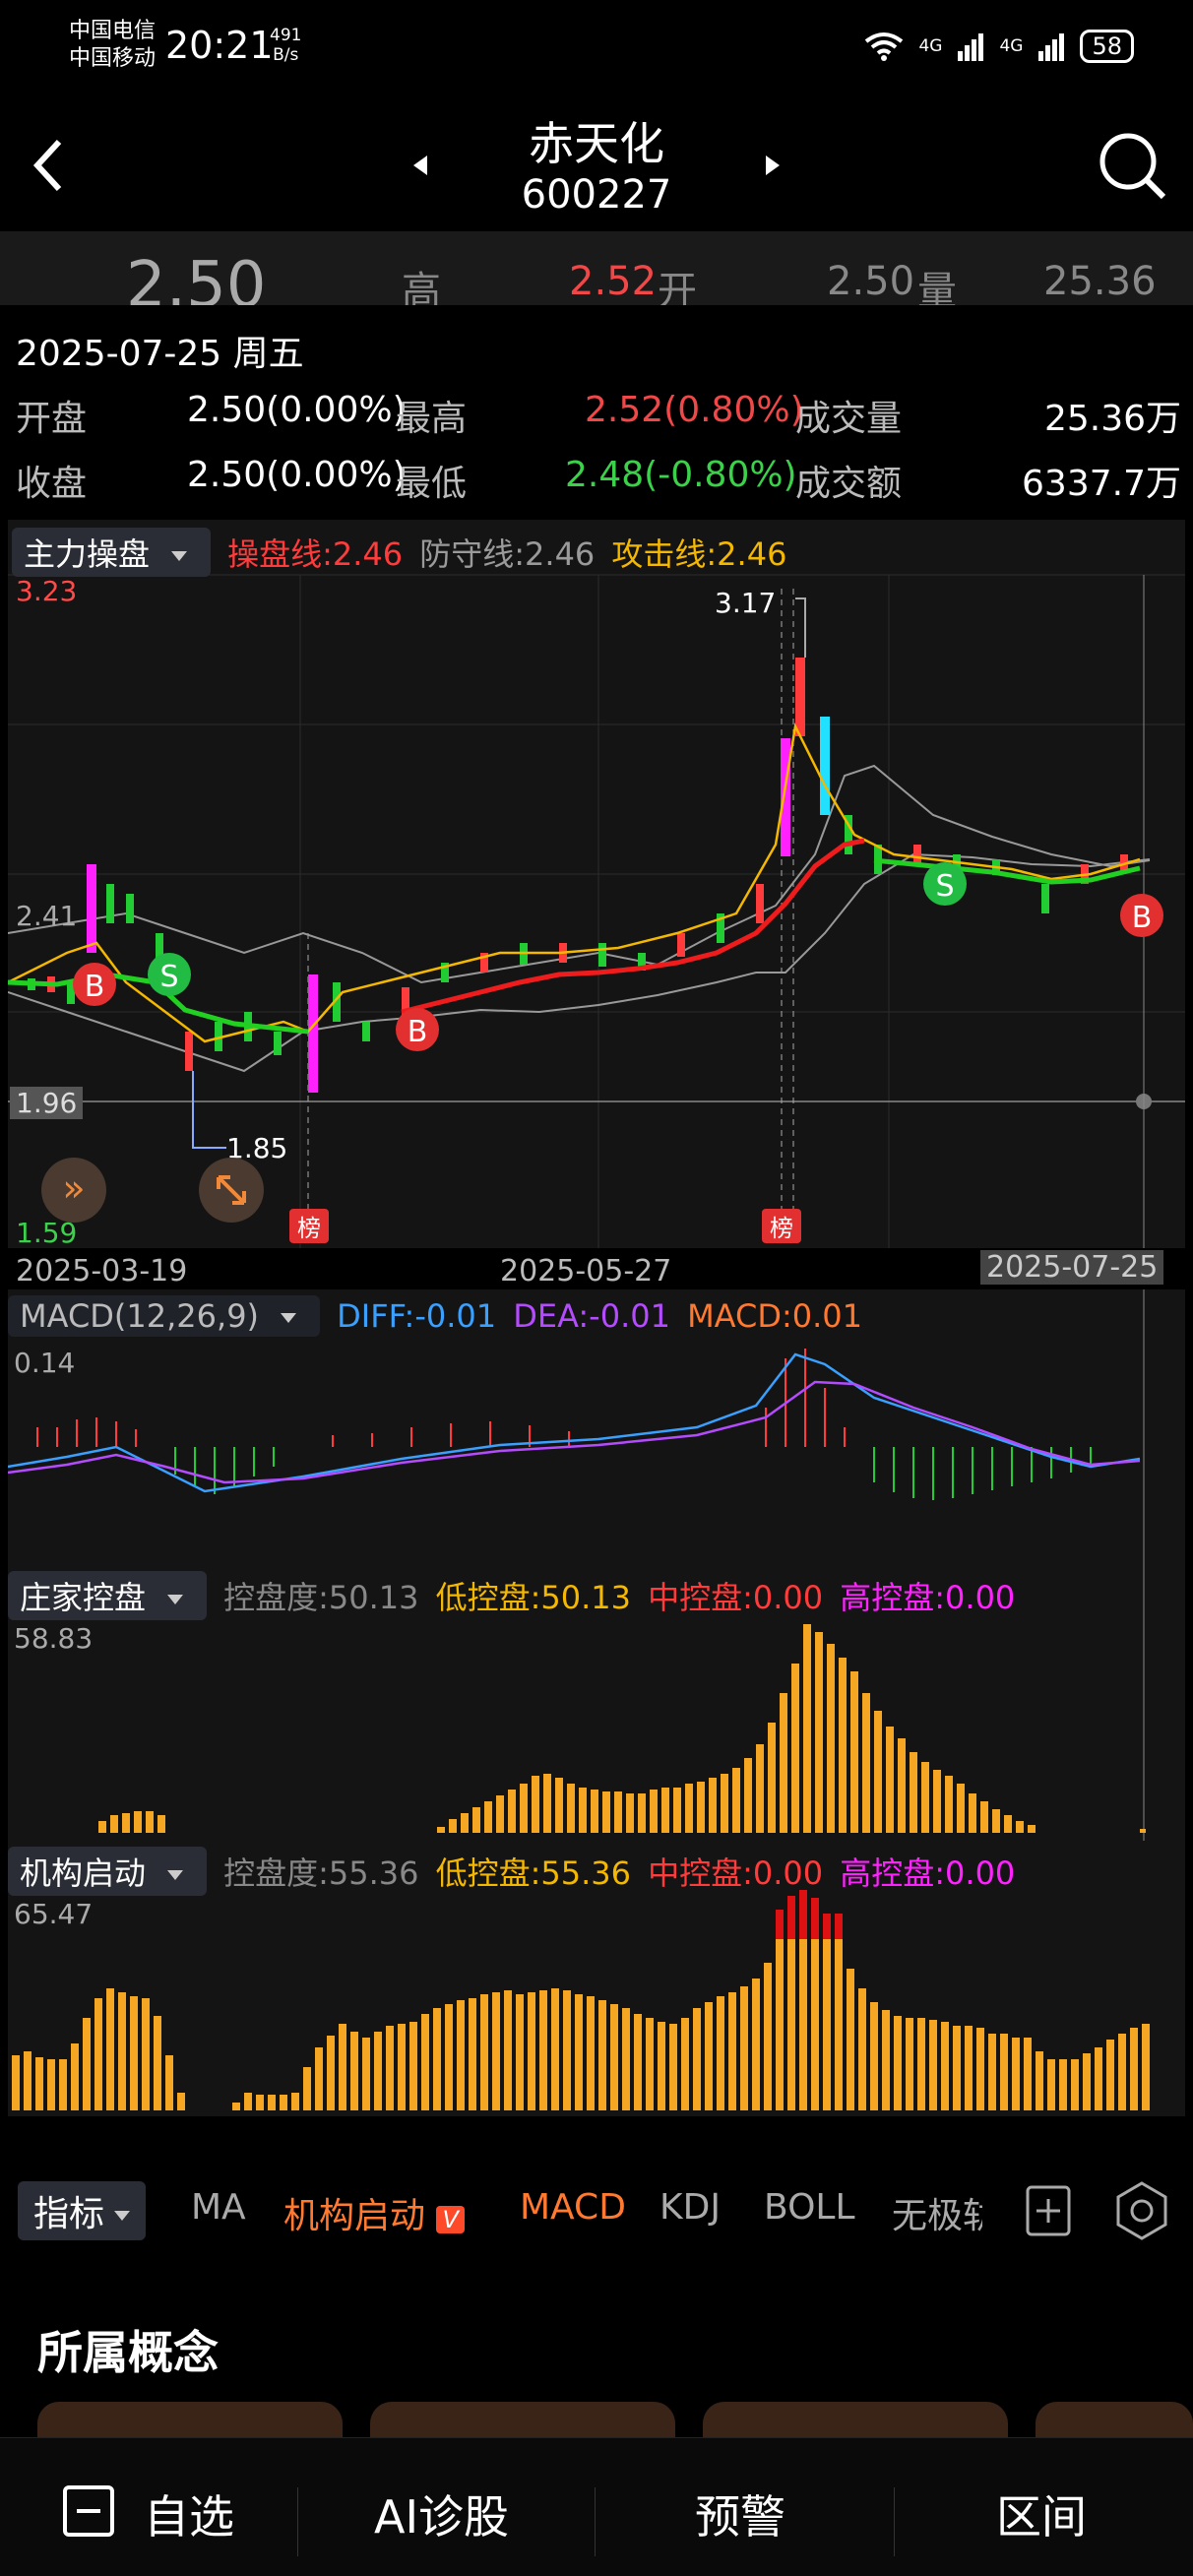 This screenshot has width=1193, height=2576. What do you see at coordinates (69, 2214) in the screenshot?
I see `indicator-menu-label: 指标` at bounding box center [69, 2214].